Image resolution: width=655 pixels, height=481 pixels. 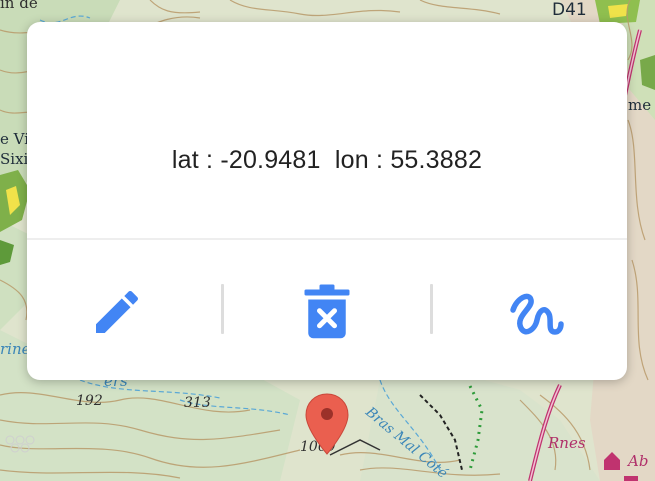 I want to click on map-label: rine, so click(x=15, y=349).